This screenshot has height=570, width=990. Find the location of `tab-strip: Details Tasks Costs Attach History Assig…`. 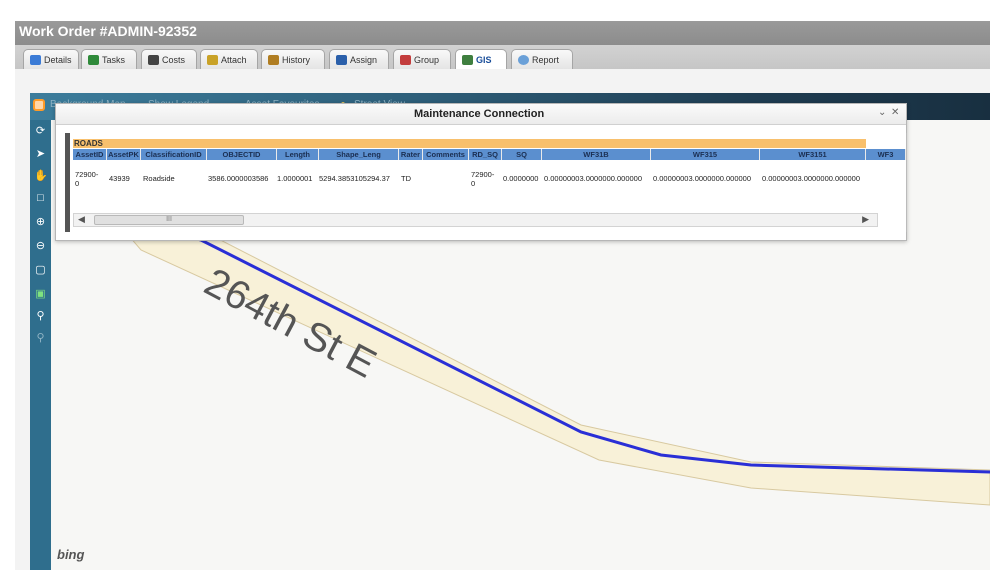

tab-strip: Details Tasks Costs Attach History Assig… is located at coordinates (502, 57).